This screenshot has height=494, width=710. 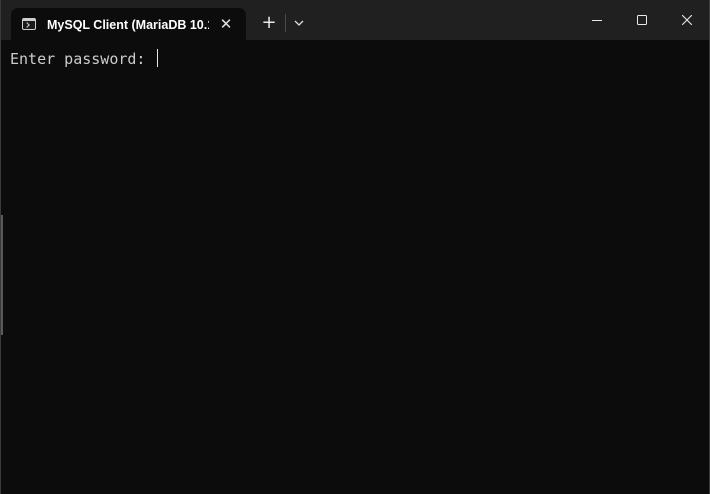 What do you see at coordinates (355, 20) in the screenshot?
I see `title-bar: MySQL Client (MariaDB 10.10 ( ✕ +` at bounding box center [355, 20].